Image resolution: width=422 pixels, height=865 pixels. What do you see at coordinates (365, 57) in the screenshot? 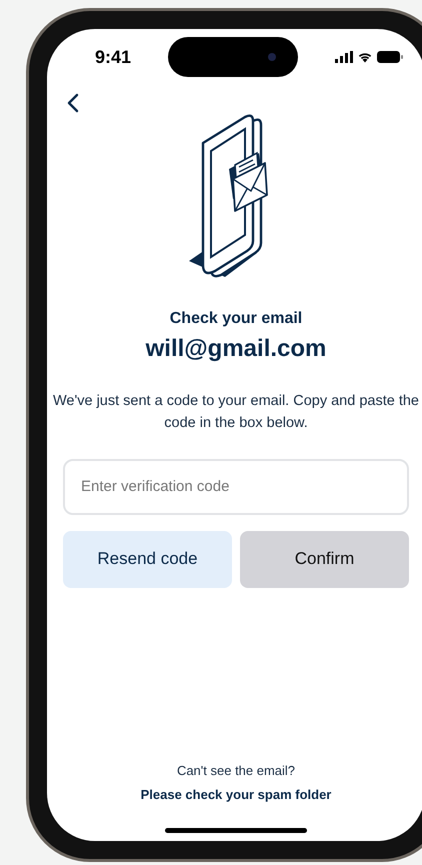
I see `wifi-icon` at bounding box center [365, 57].